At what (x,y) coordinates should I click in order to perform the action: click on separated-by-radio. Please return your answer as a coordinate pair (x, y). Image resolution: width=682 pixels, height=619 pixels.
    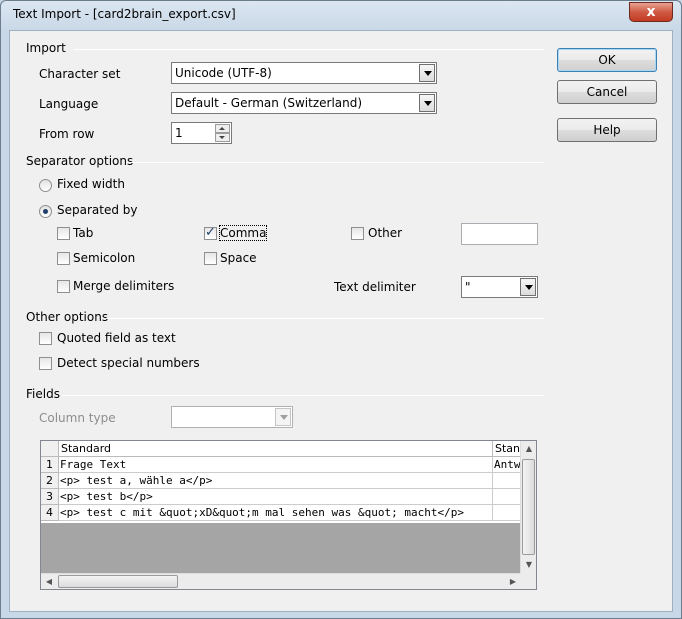
    Looking at the image, I should click on (45, 211).